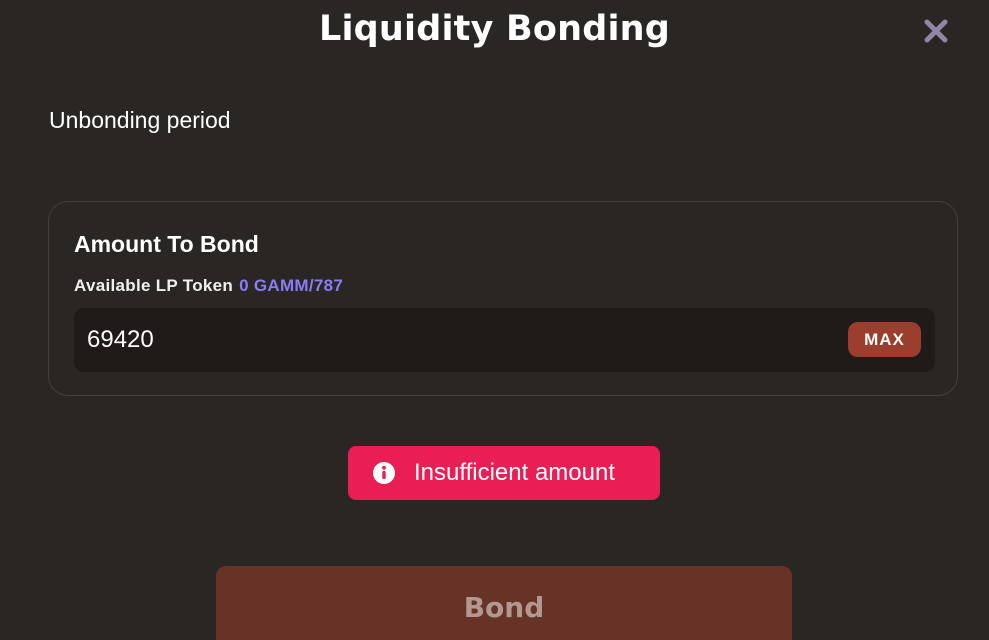  I want to click on available-lp-token: Available LP Token 0 GAMM/787, so click(208, 286).